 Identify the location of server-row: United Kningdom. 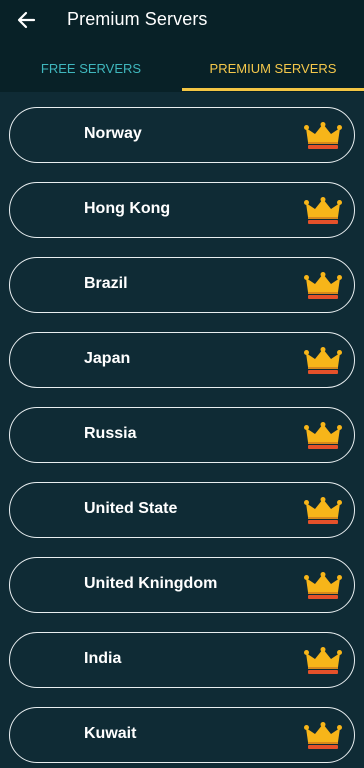
(182, 585).